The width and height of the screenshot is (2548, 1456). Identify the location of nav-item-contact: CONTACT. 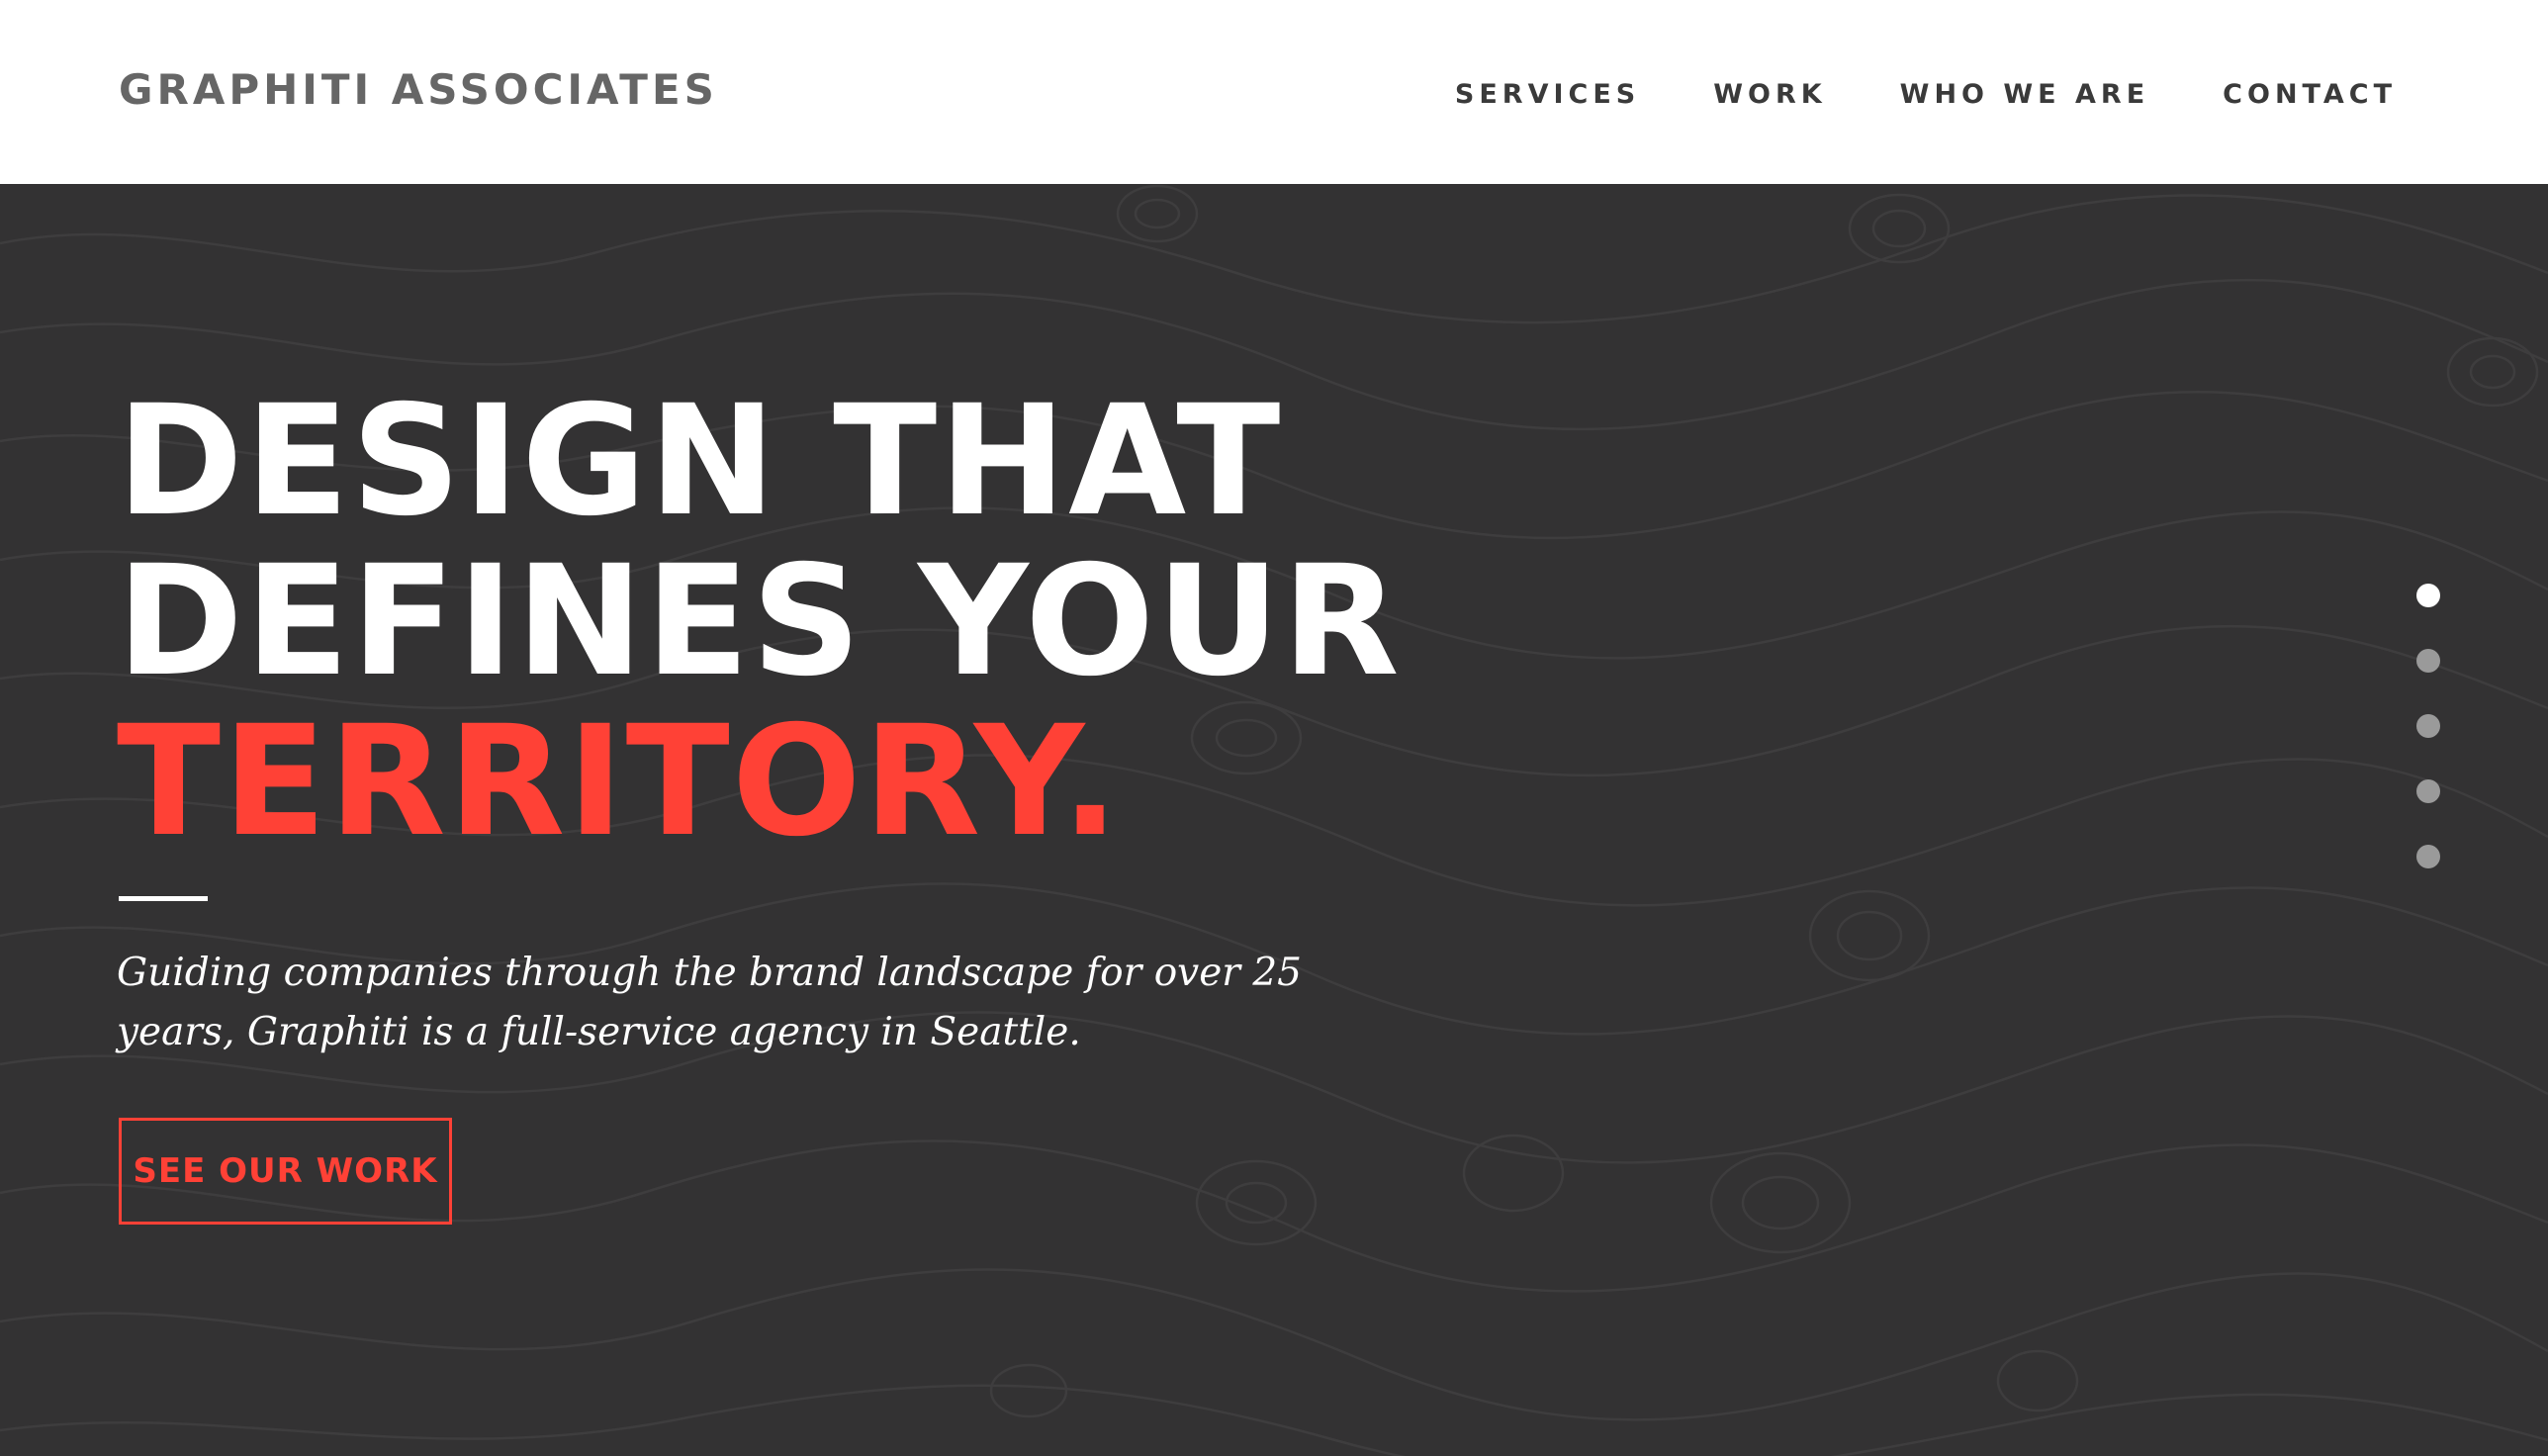
(2310, 94).